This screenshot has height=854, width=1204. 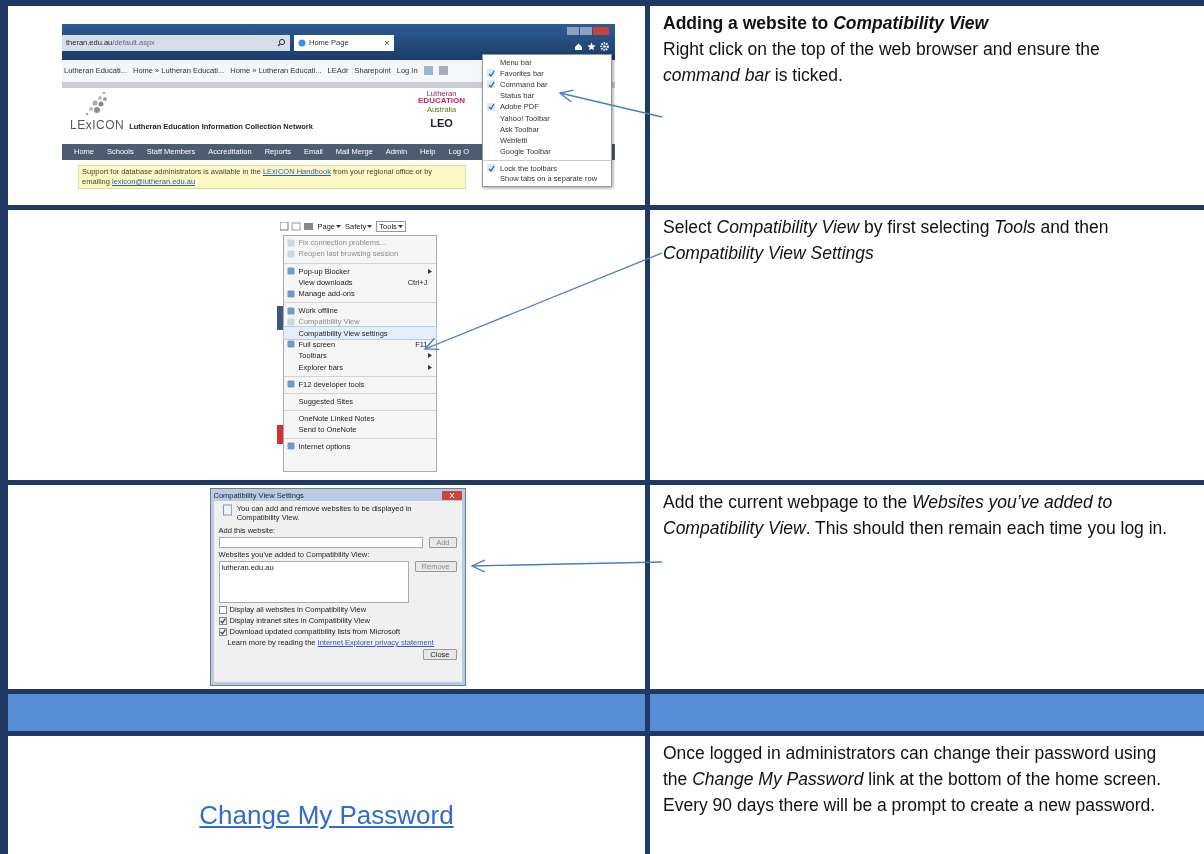 What do you see at coordinates (916, 515) in the screenshot?
I see `instruction-text: Add the current webpage to the Websites you’ve added to Compatibility View. This should then remain each time you log in.` at bounding box center [916, 515].